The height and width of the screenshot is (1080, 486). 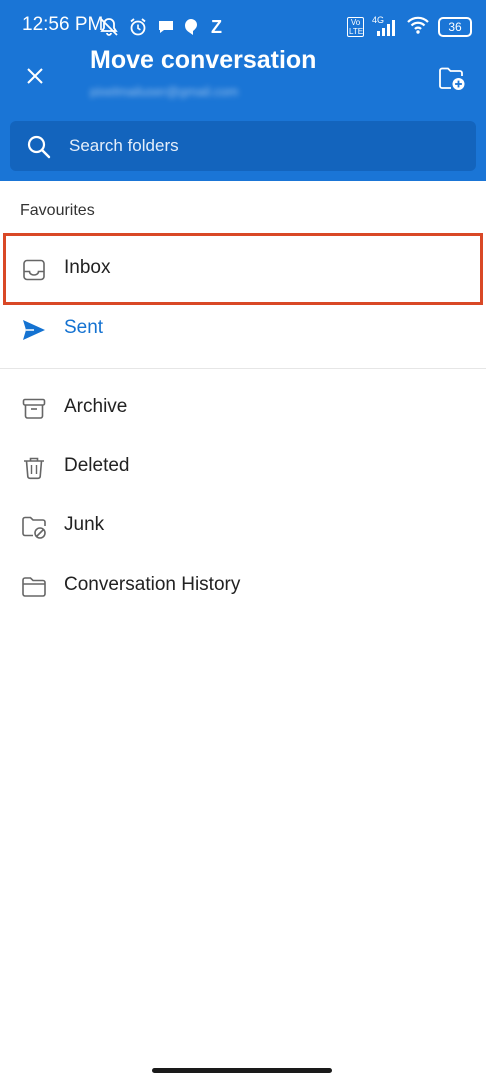 What do you see at coordinates (243, 408) in the screenshot?
I see `folder-item-archive: Archive` at bounding box center [243, 408].